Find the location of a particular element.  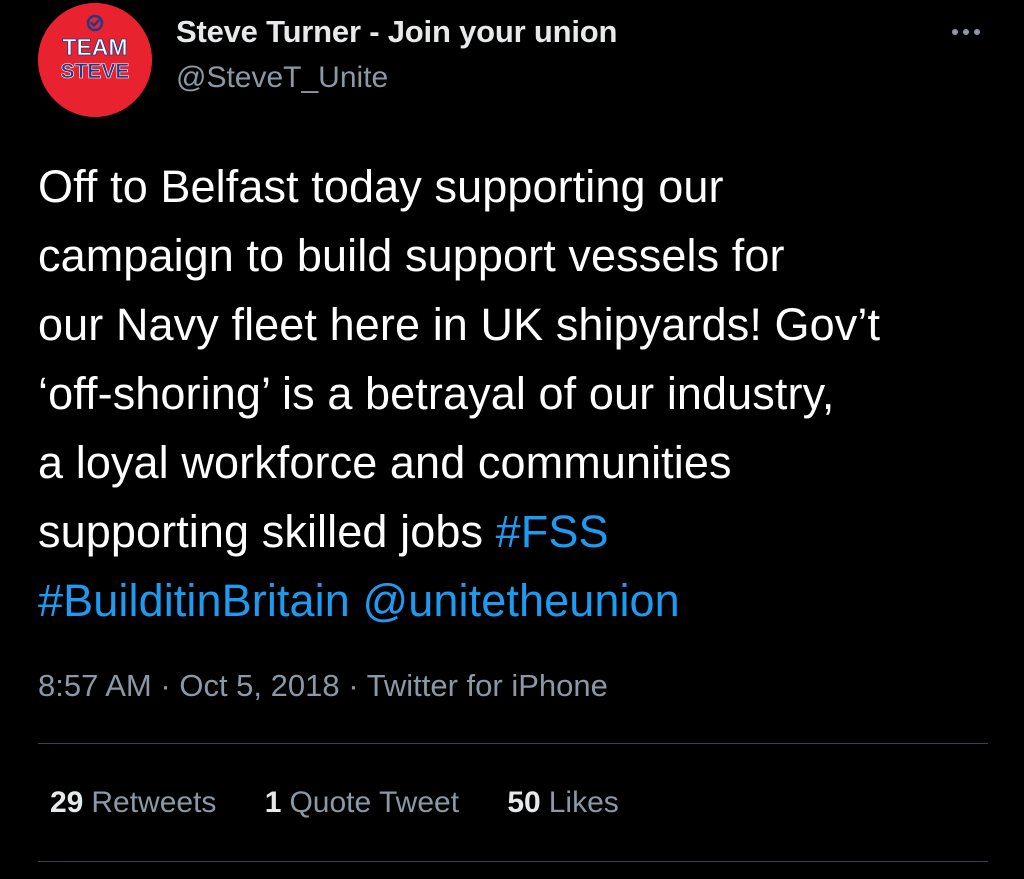

likes-stat: 50 Likes is located at coordinates (562, 803).